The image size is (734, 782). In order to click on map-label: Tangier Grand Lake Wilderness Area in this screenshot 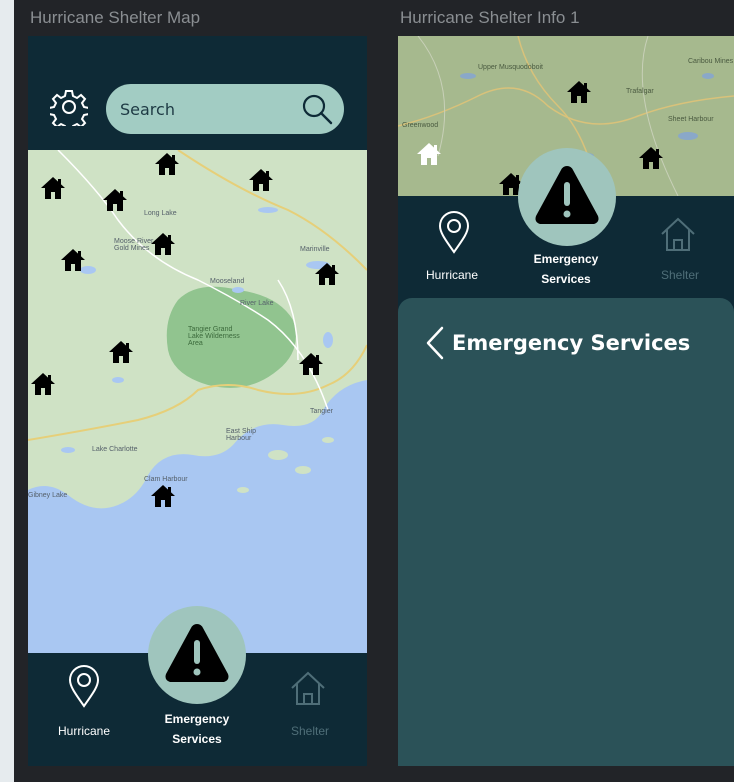, I will do `click(214, 336)`.